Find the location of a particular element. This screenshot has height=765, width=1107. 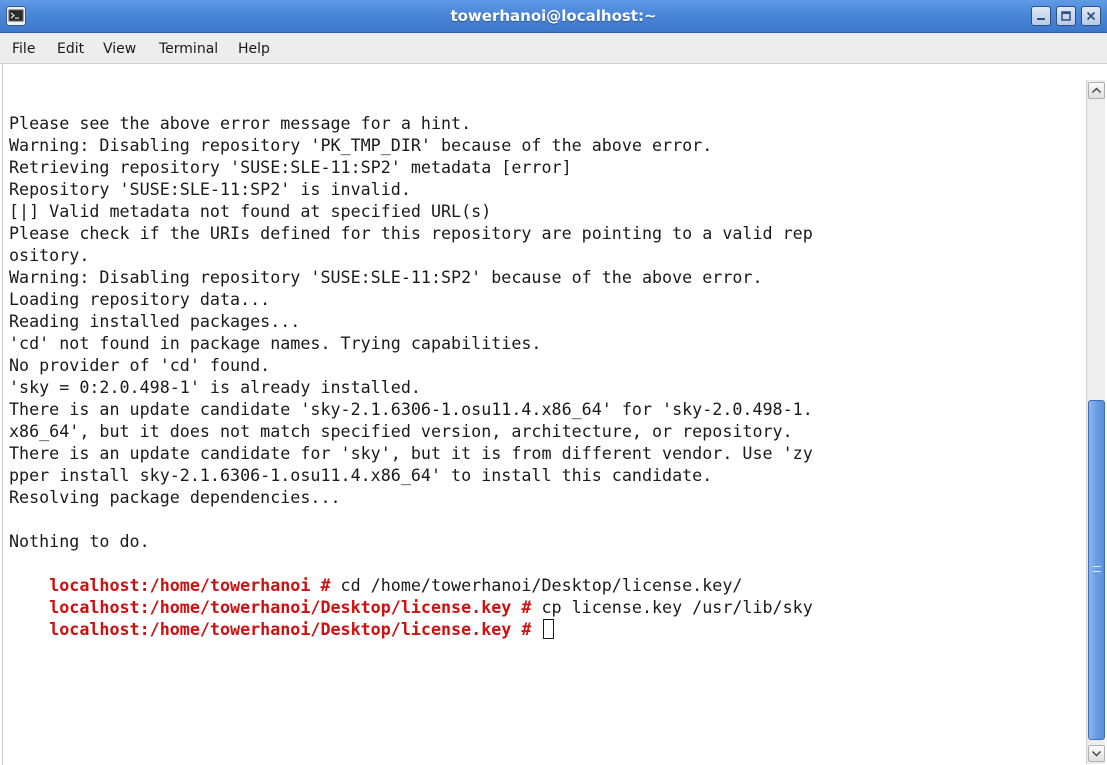

output-line: Repository 'SUSE:SLE-11:SP2' is invalid. is located at coordinates (210, 189).